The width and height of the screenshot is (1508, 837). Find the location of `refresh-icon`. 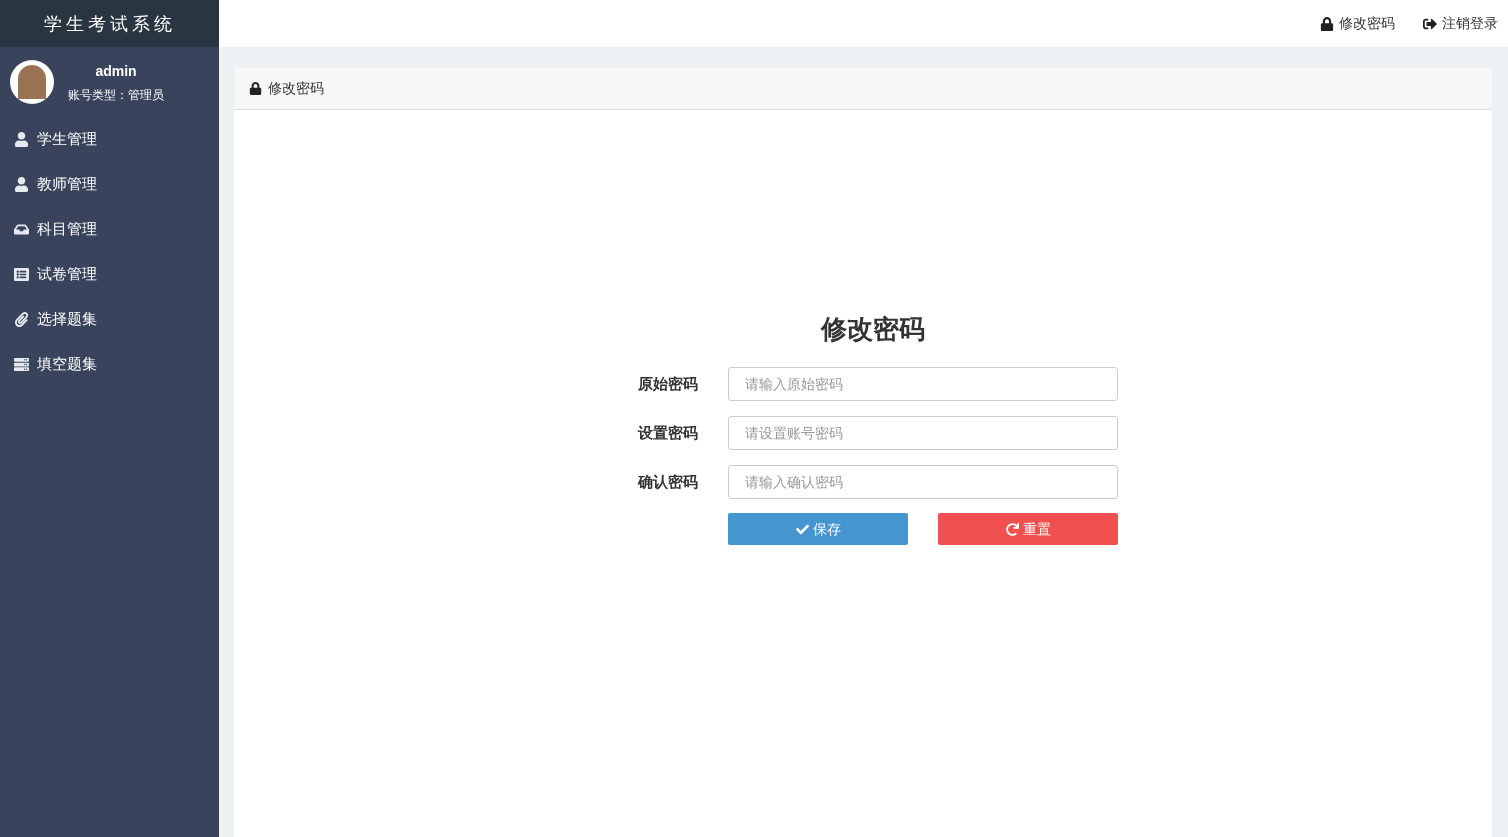

refresh-icon is located at coordinates (1012, 529).